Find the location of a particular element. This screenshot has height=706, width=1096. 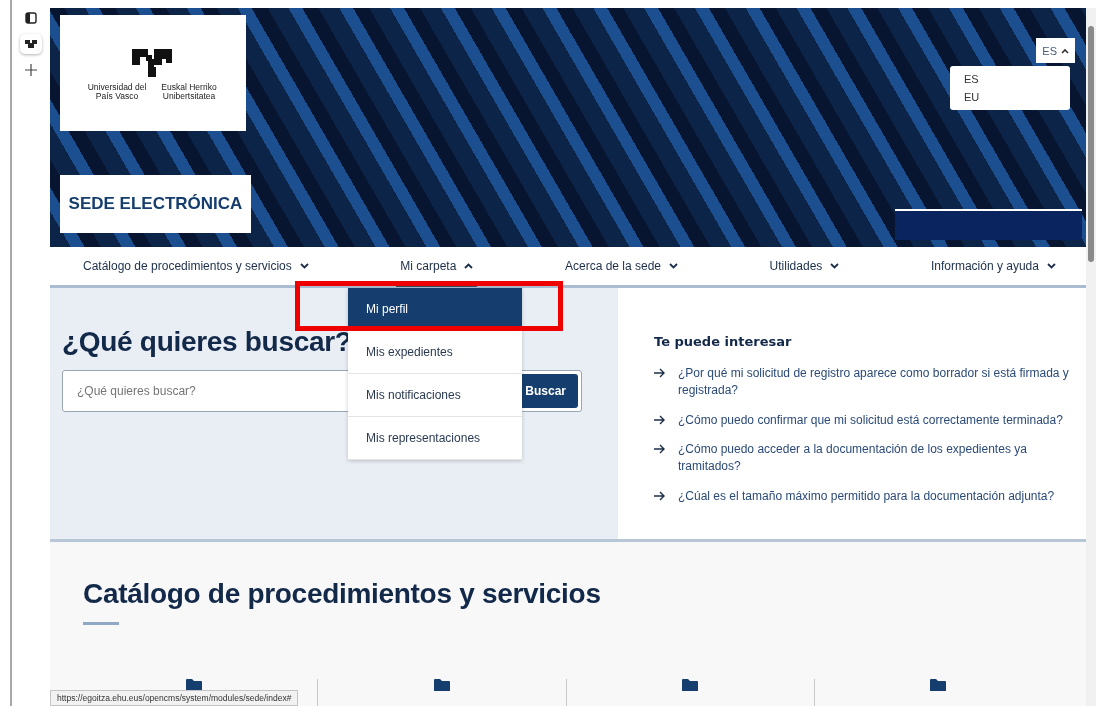

faq-link: ¿Cómo puedo confirmar que mi solicitud está correctamente terminada? is located at coordinates (870, 420).